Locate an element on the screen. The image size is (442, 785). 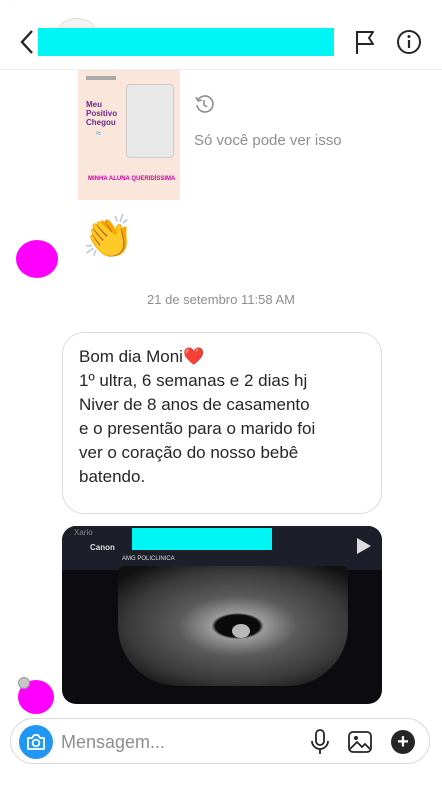
message-composer: + is located at coordinates (220, 741).